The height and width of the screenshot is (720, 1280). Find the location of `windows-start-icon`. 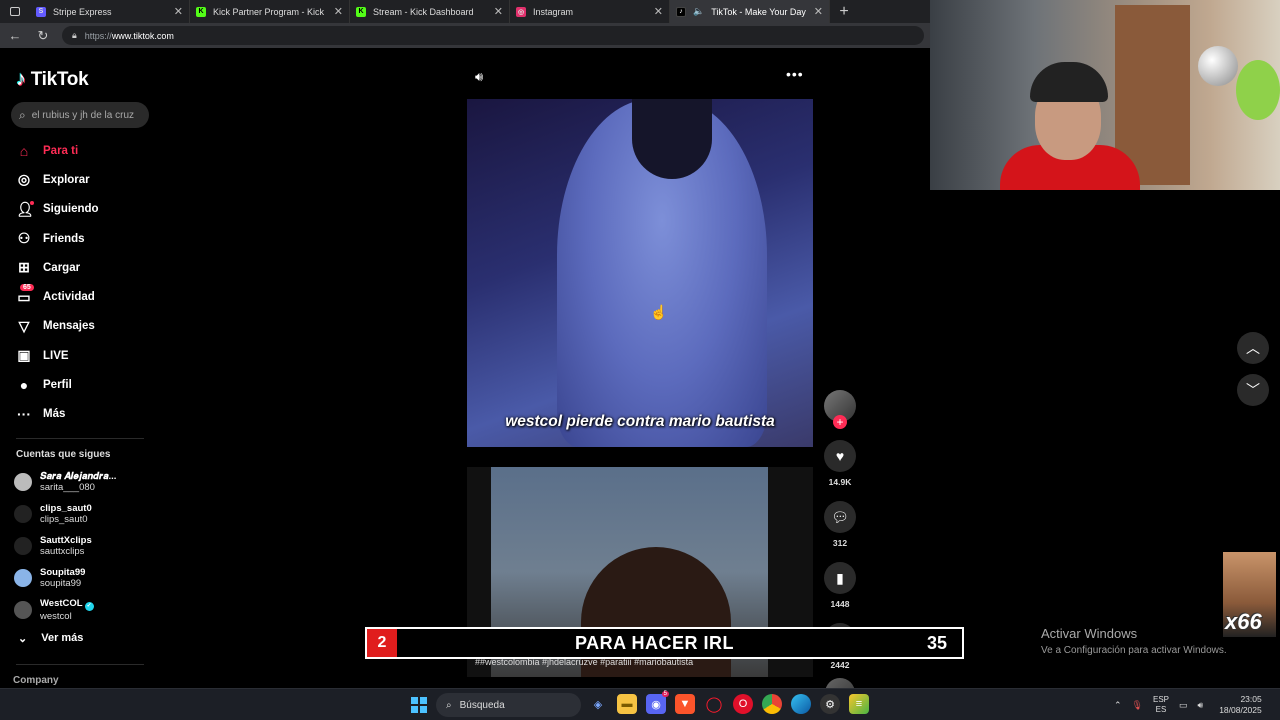

windows-start-icon is located at coordinates (419, 705).